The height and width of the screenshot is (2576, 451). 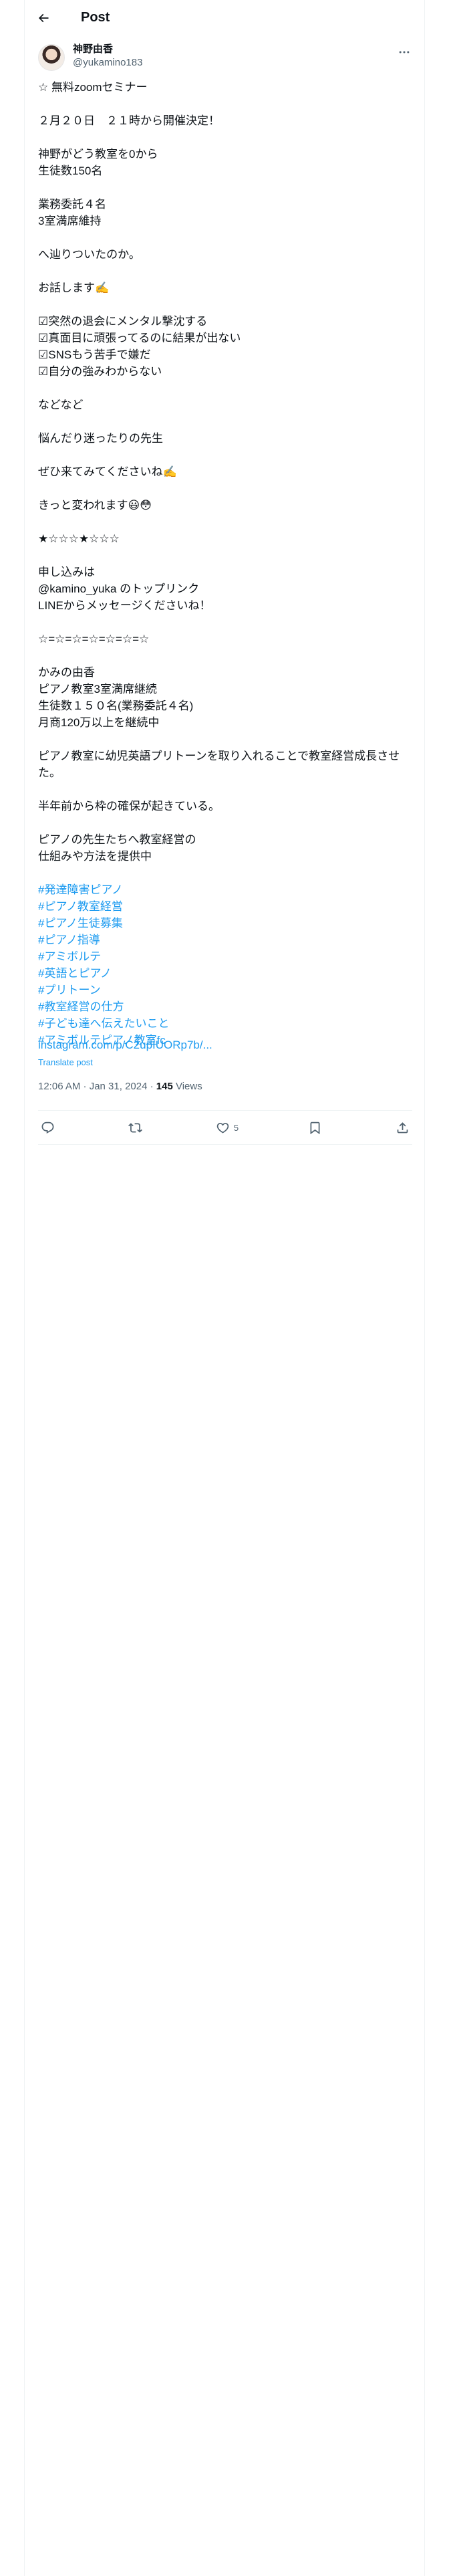 I want to click on post-text-line: お話します✍️, so click(x=74, y=288).